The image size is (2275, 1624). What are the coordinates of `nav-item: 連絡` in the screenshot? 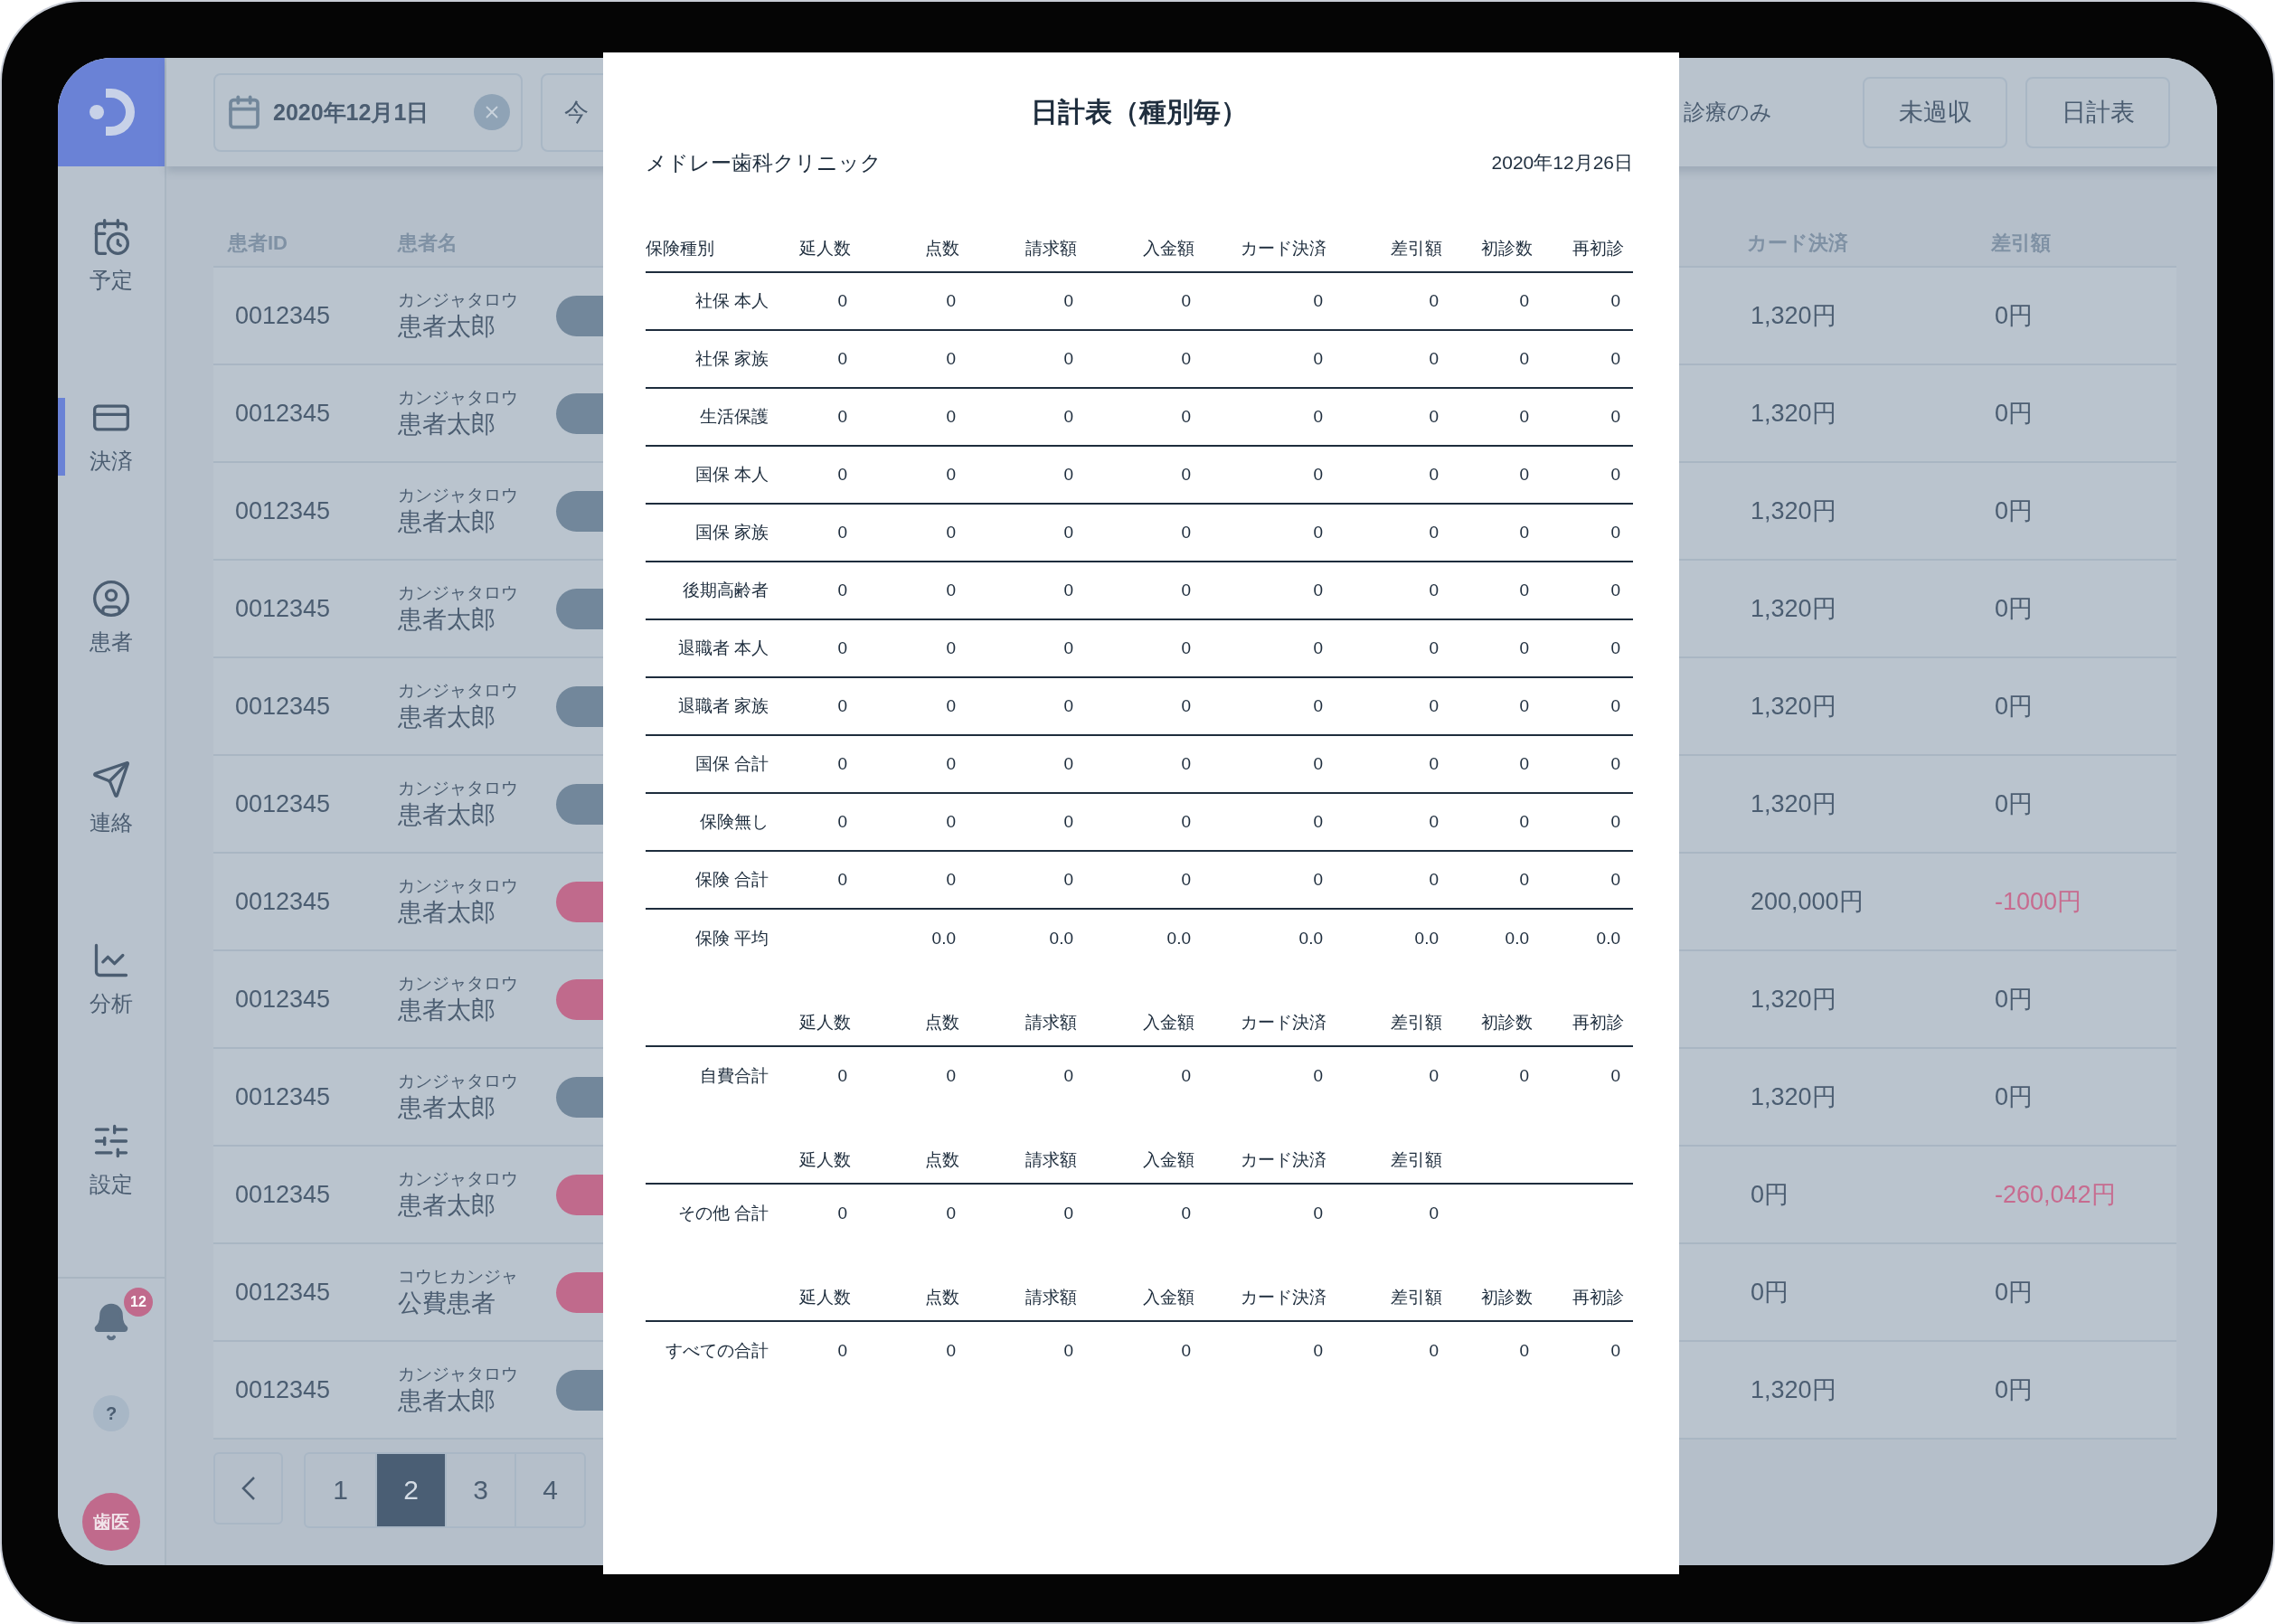 It's located at (111, 799).